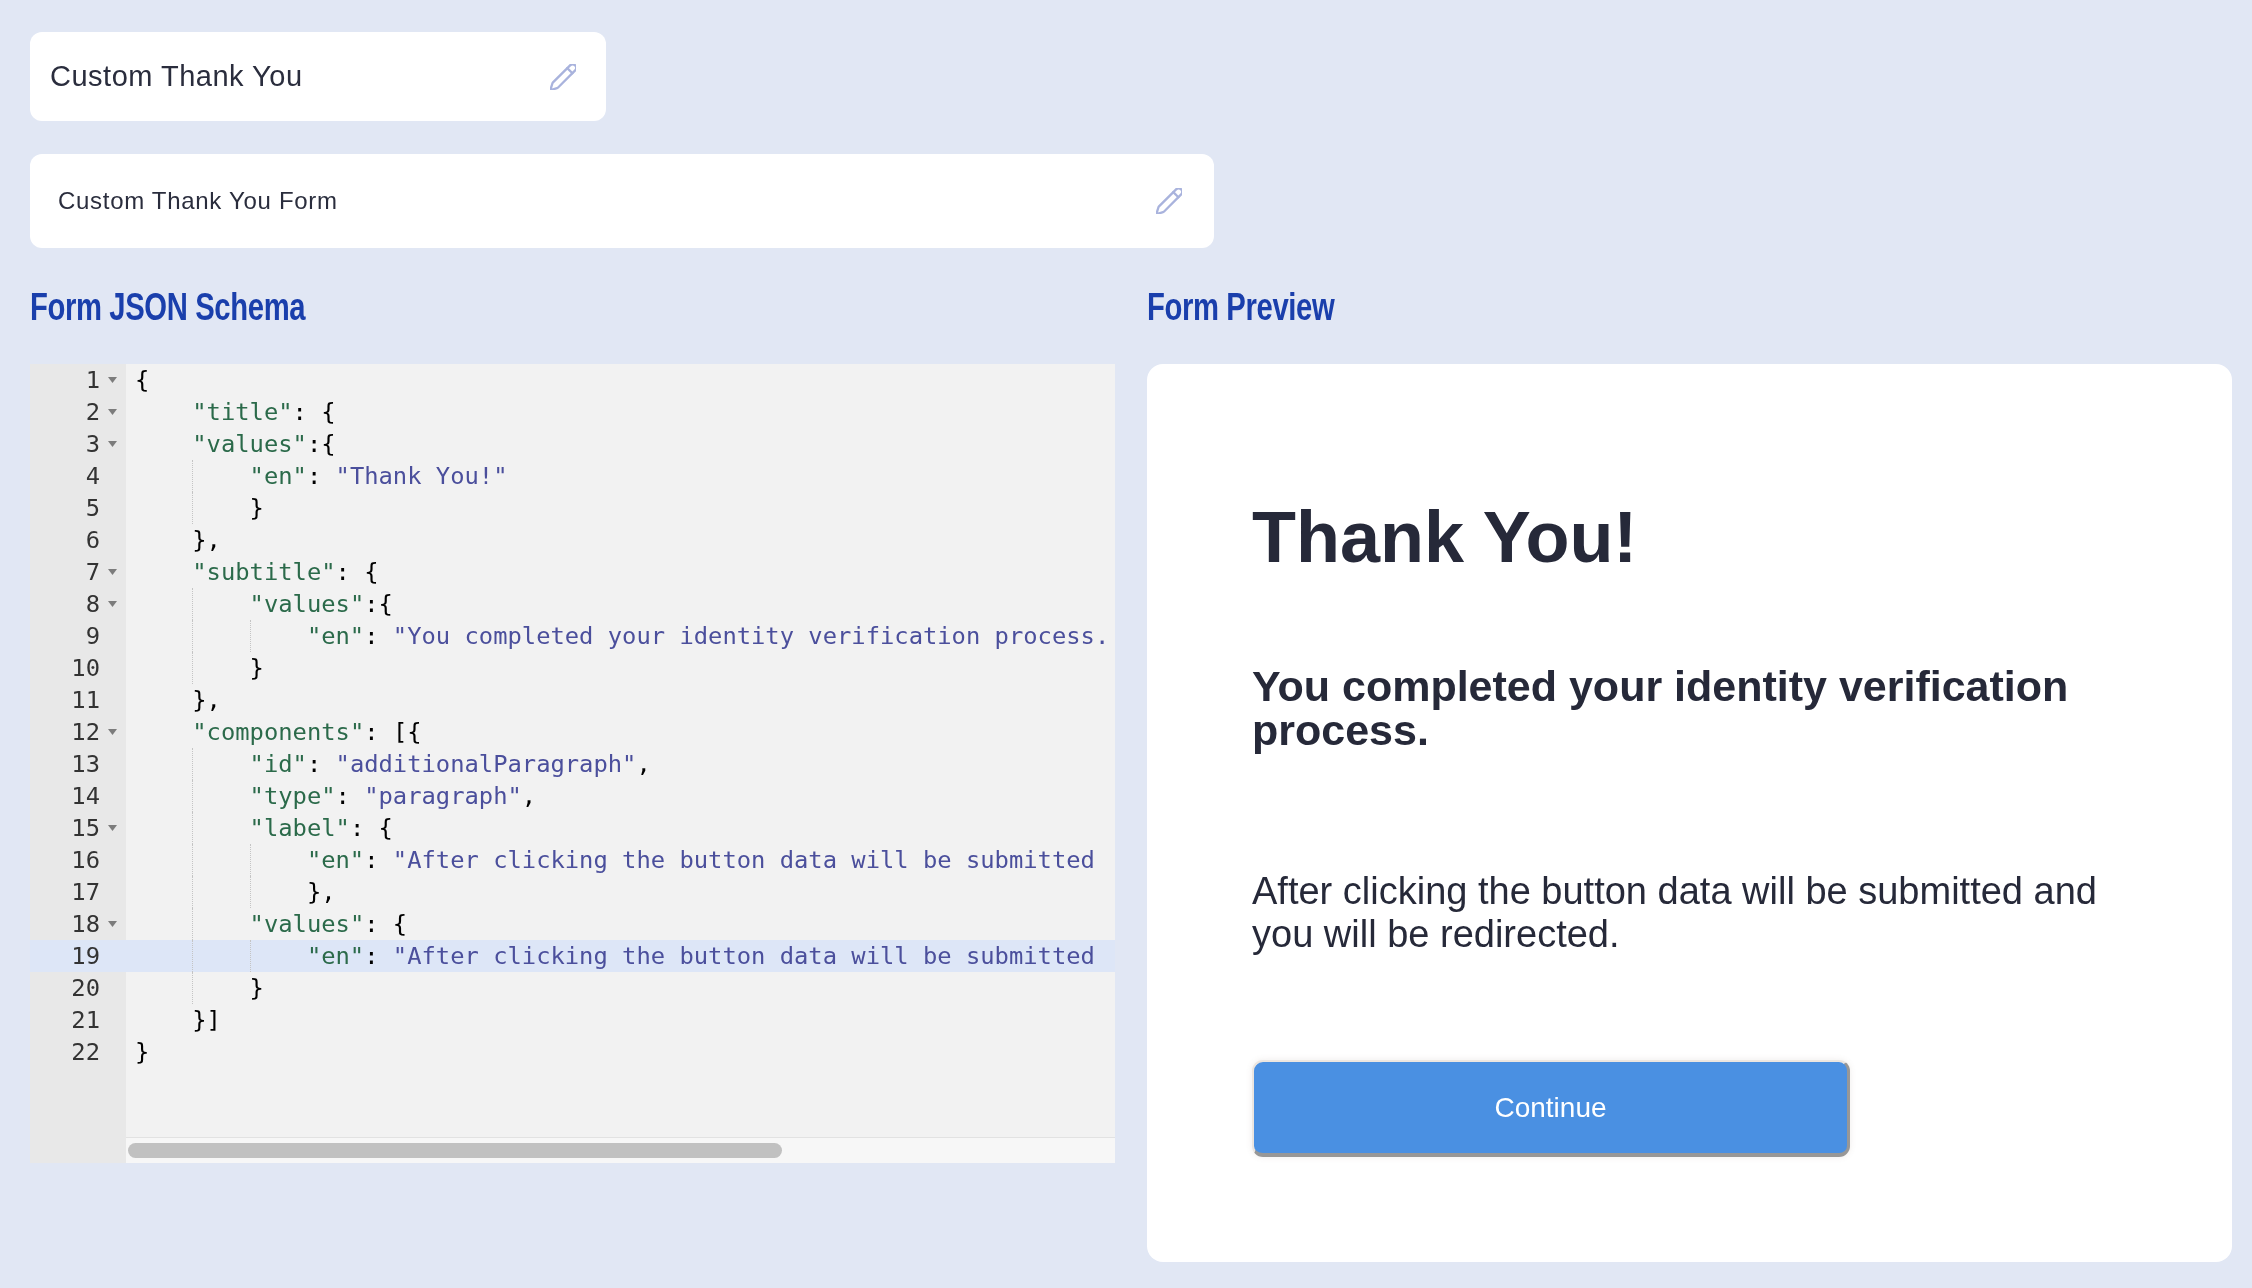  What do you see at coordinates (85, 700) in the screenshot?
I see `line-number: 11` at bounding box center [85, 700].